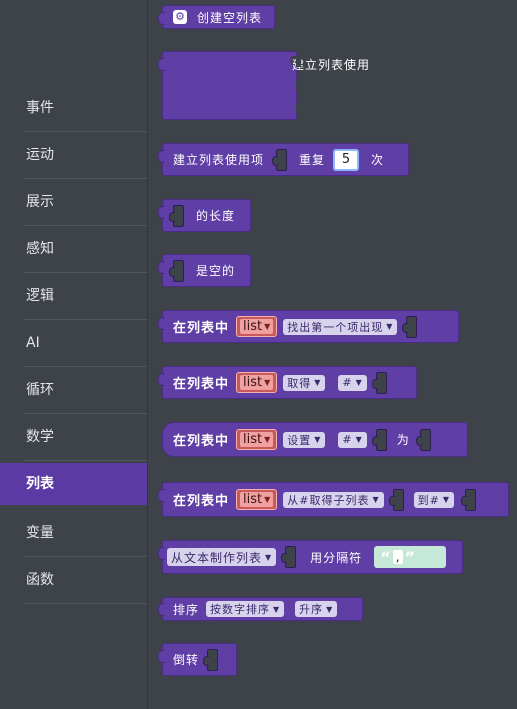 Image resolution: width=517 pixels, height=709 pixels. I want to click on category-logic: 逻辑, so click(73, 296).